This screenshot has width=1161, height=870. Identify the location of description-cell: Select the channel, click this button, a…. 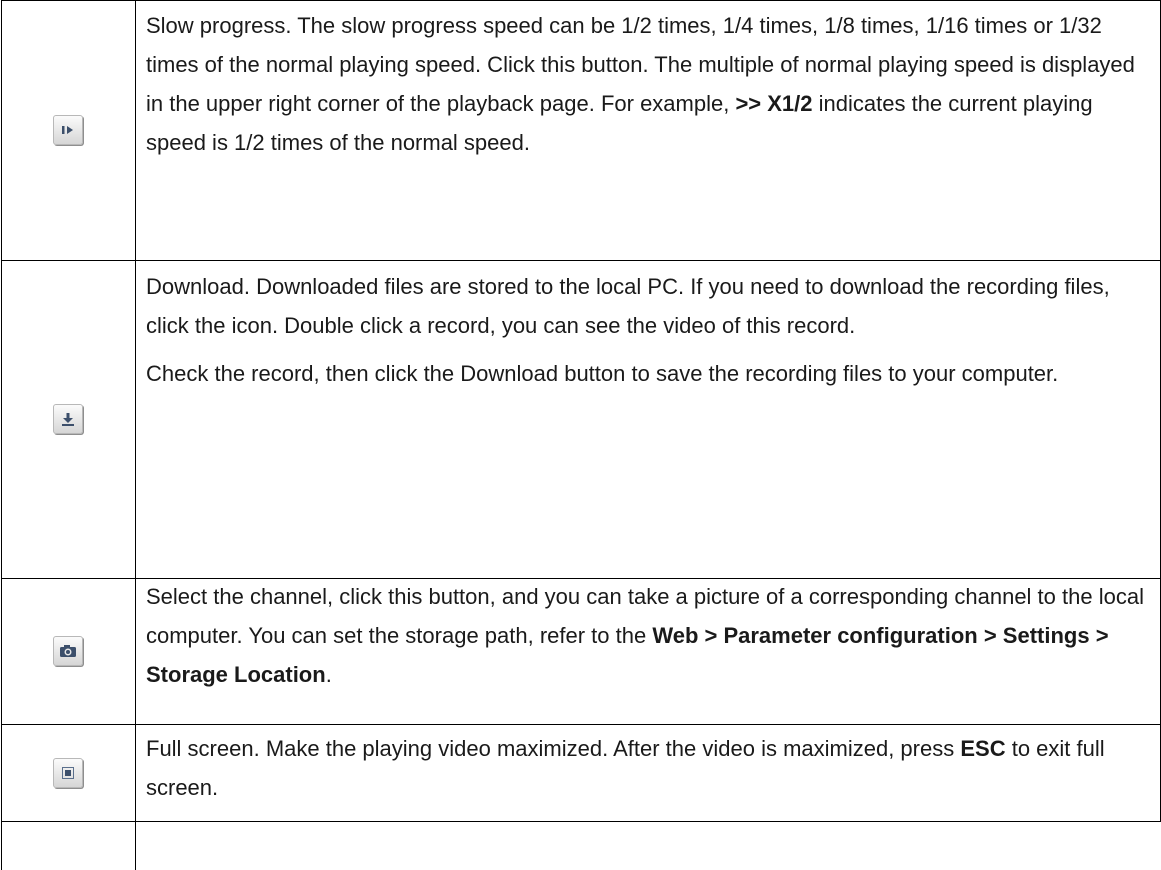
(652, 635).